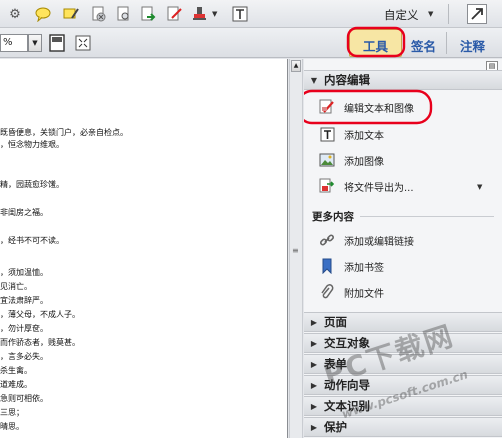  Describe the element at coordinates (479, 187) in the screenshot. I see `export-dropdown-icon: ▼` at that location.